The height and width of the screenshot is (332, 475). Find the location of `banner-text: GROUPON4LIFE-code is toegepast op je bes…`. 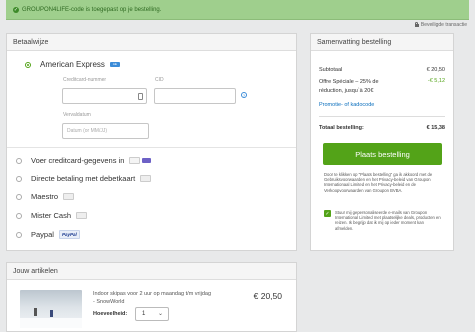

banner-text: GROUPON4LIFE-code is toegepast op je bes… is located at coordinates (92, 9).